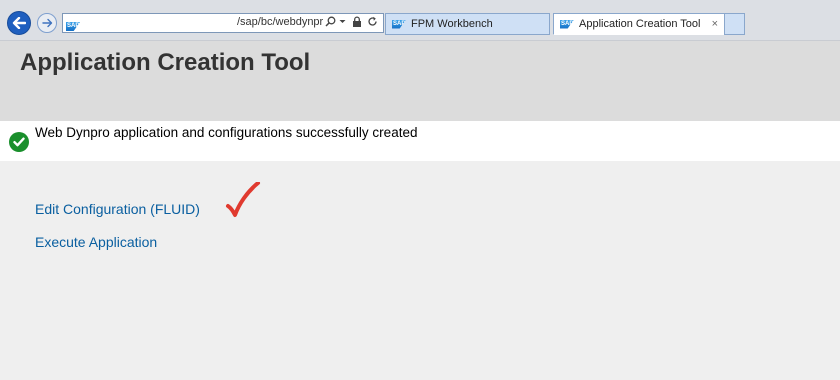 The image size is (840, 380). I want to click on tab-application-creation-tool: SAP Application Creation Tool ×, so click(649, 24).